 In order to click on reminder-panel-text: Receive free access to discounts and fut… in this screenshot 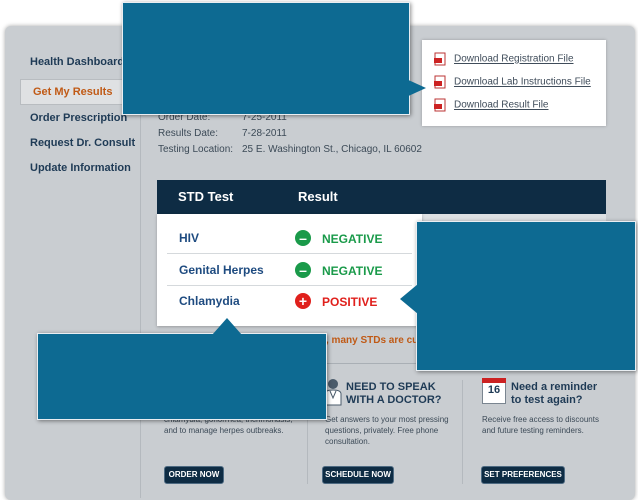, I will do `click(540, 425)`.